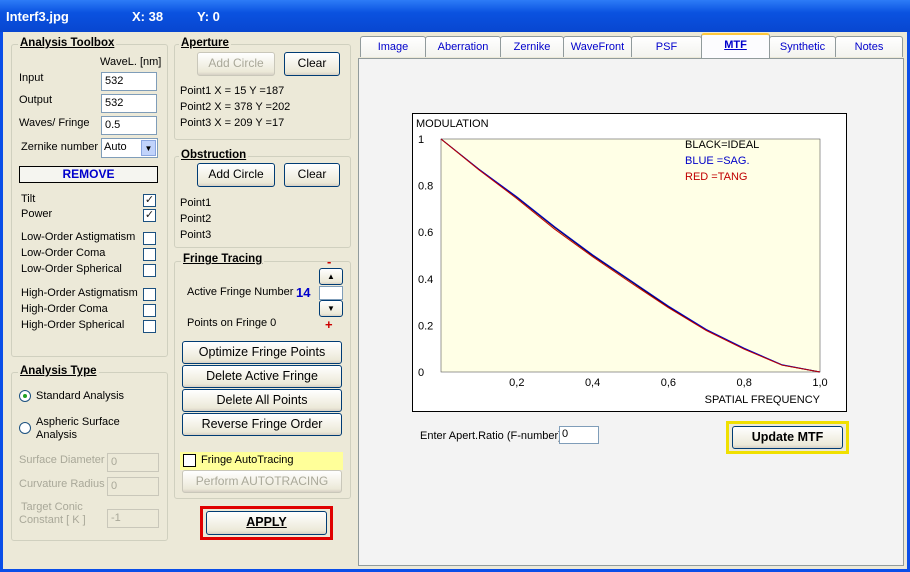 This screenshot has width=910, height=572. Describe the element at coordinates (303, 292) in the screenshot. I see `active-fringe-value: 14` at that location.